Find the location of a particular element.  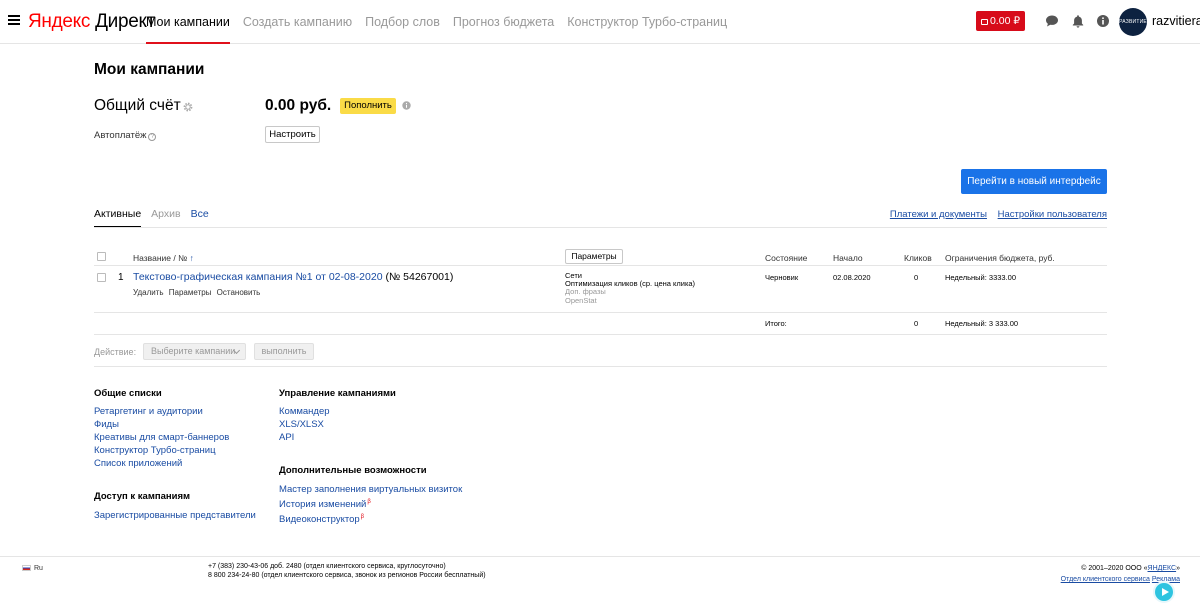

campaign-id: (№ 54267001) is located at coordinates (419, 277).